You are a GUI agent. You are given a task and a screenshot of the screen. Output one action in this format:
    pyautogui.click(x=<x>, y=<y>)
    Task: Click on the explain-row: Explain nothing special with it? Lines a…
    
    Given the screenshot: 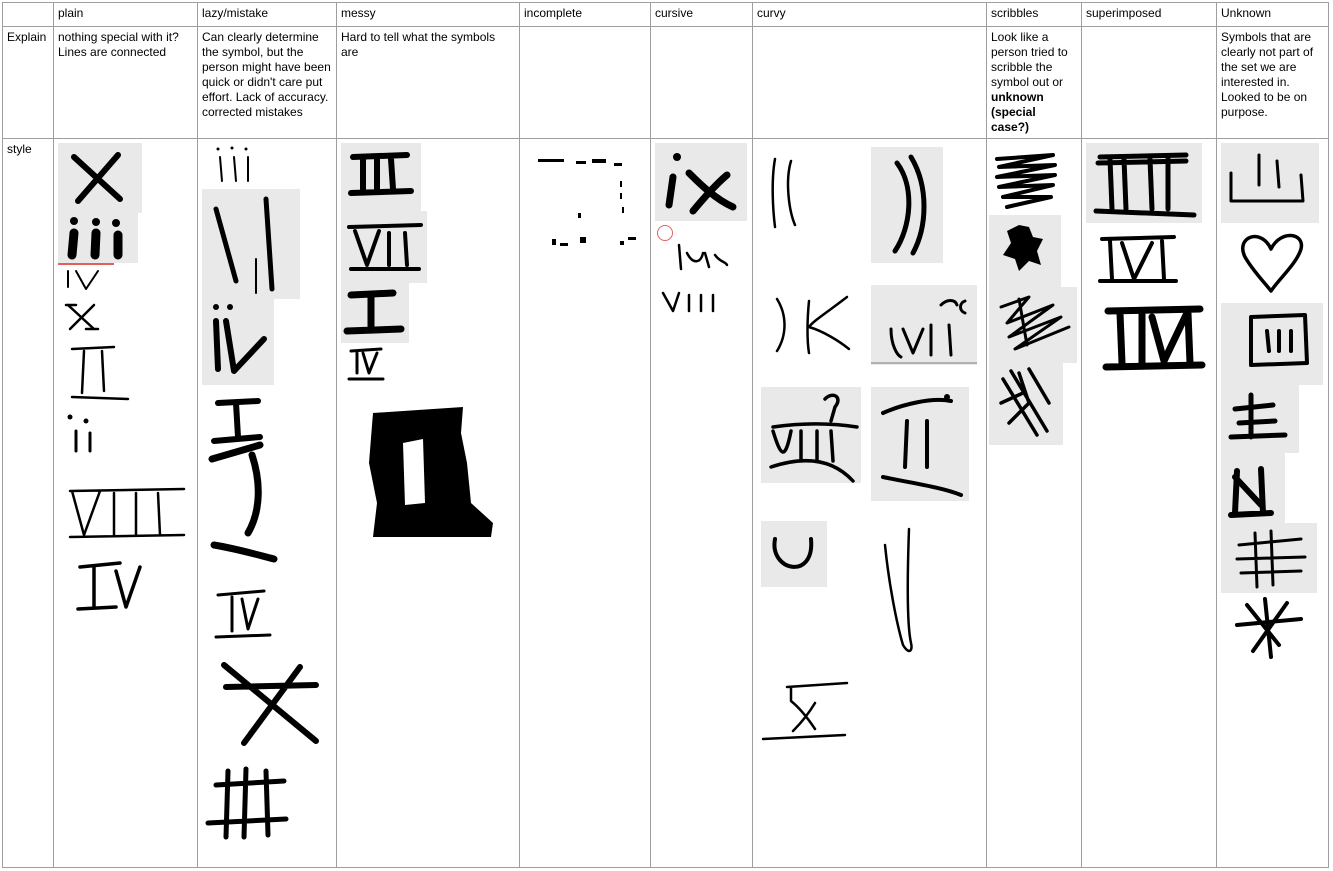 What is the action you would take?
    pyautogui.click(x=665, y=82)
    